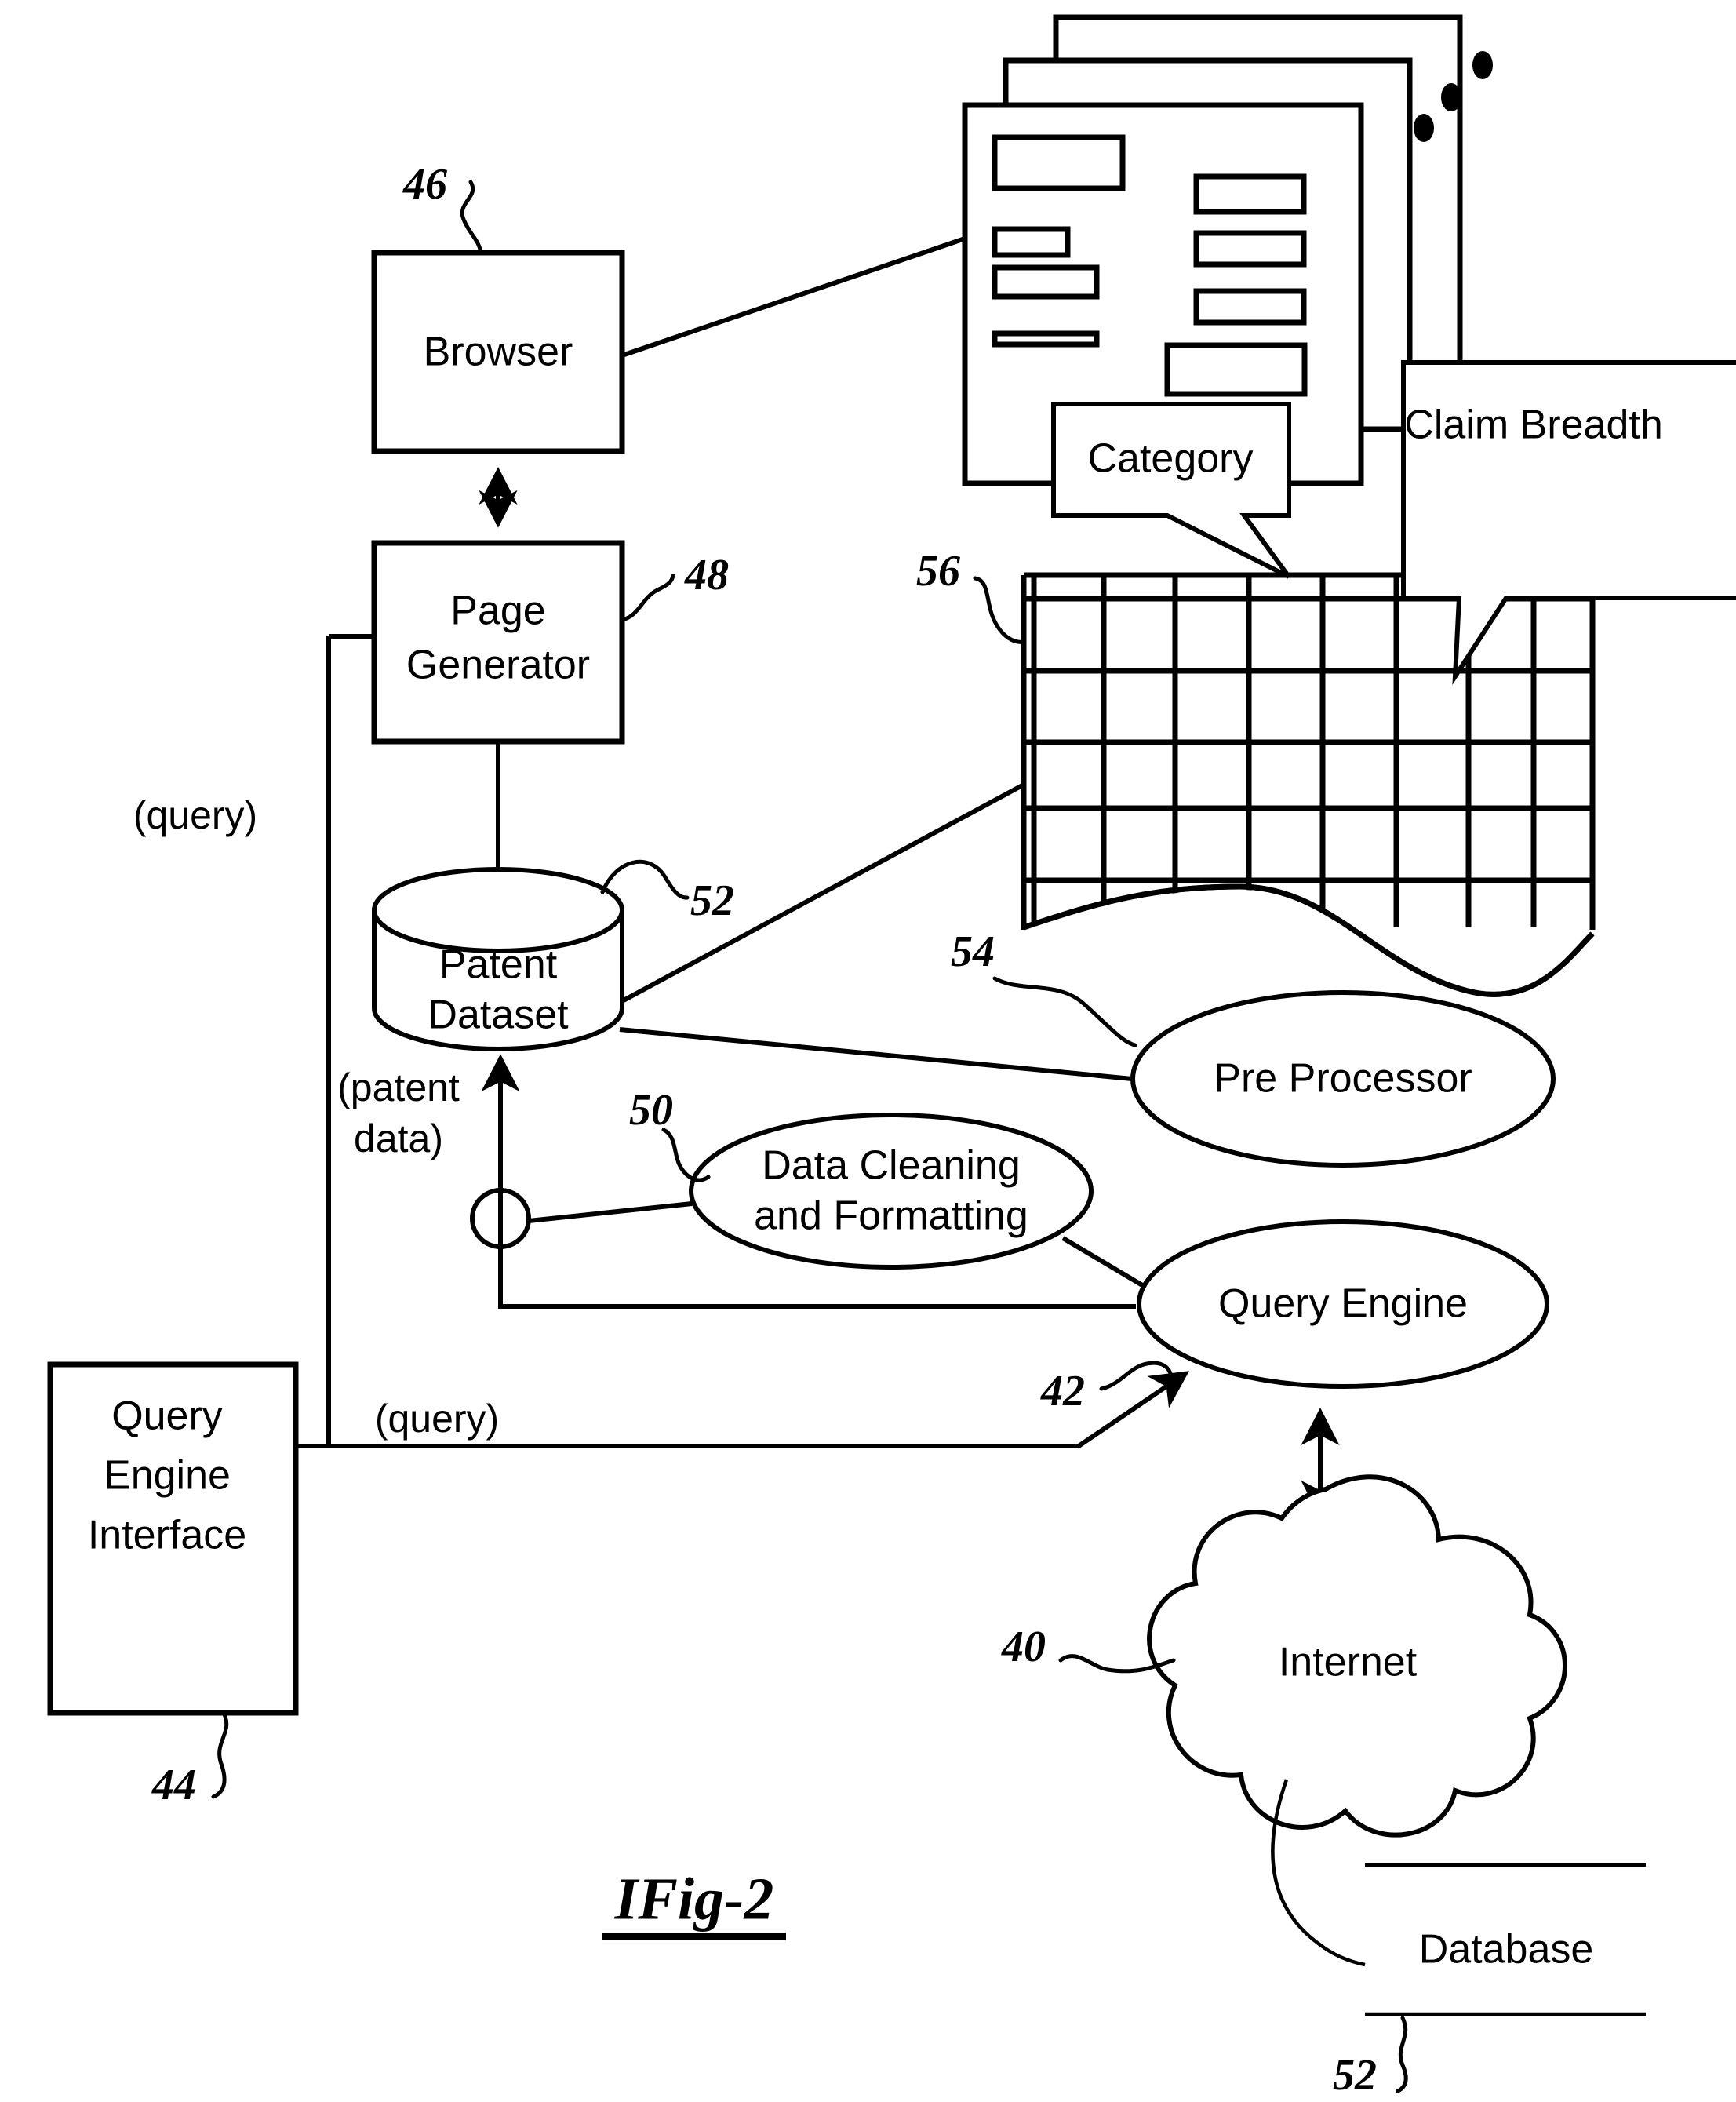 This screenshot has height=2102, width=1736. Describe the element at coordinates (694, 1899) in the screenshot. I see `figure-caption: IFig-2` at that location.